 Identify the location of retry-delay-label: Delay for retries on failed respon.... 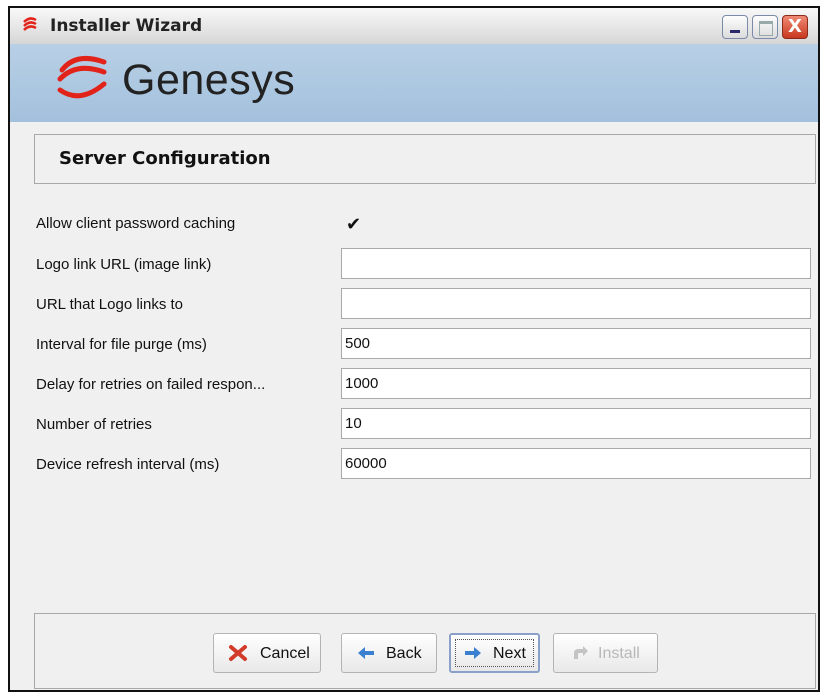
(151, 384).